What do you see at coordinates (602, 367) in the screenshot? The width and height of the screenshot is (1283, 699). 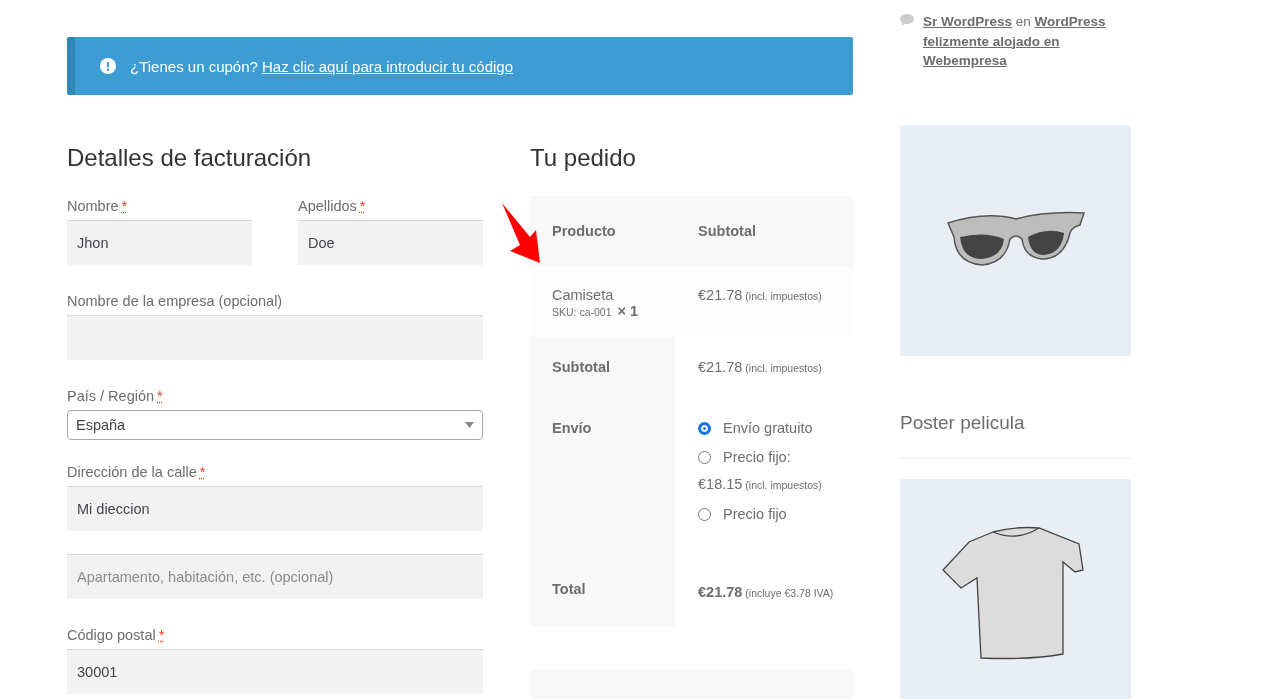 I see `row-label: Subtotal` at bounding box center [602, 367].